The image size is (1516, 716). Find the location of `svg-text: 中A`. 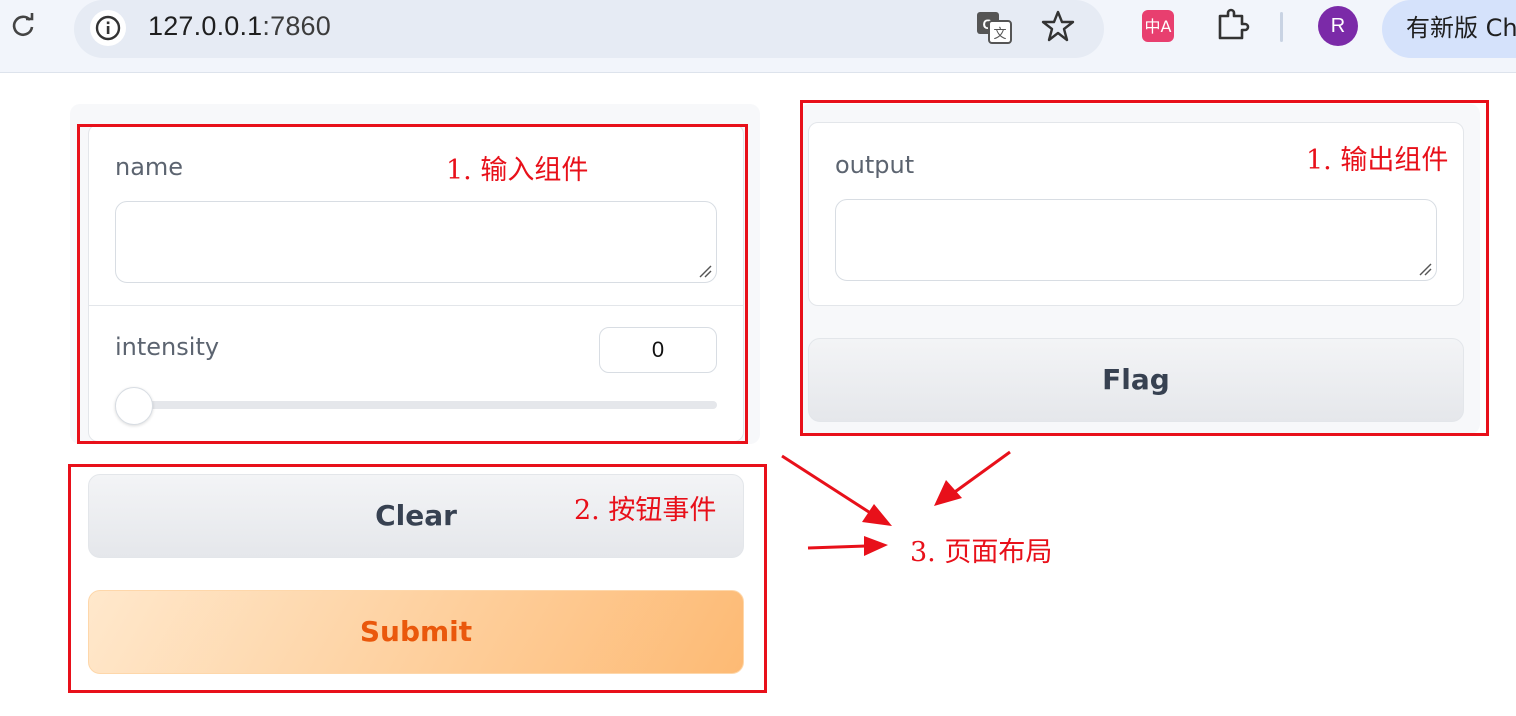

svg-text: 中A is located at coordinates (1158, 26).